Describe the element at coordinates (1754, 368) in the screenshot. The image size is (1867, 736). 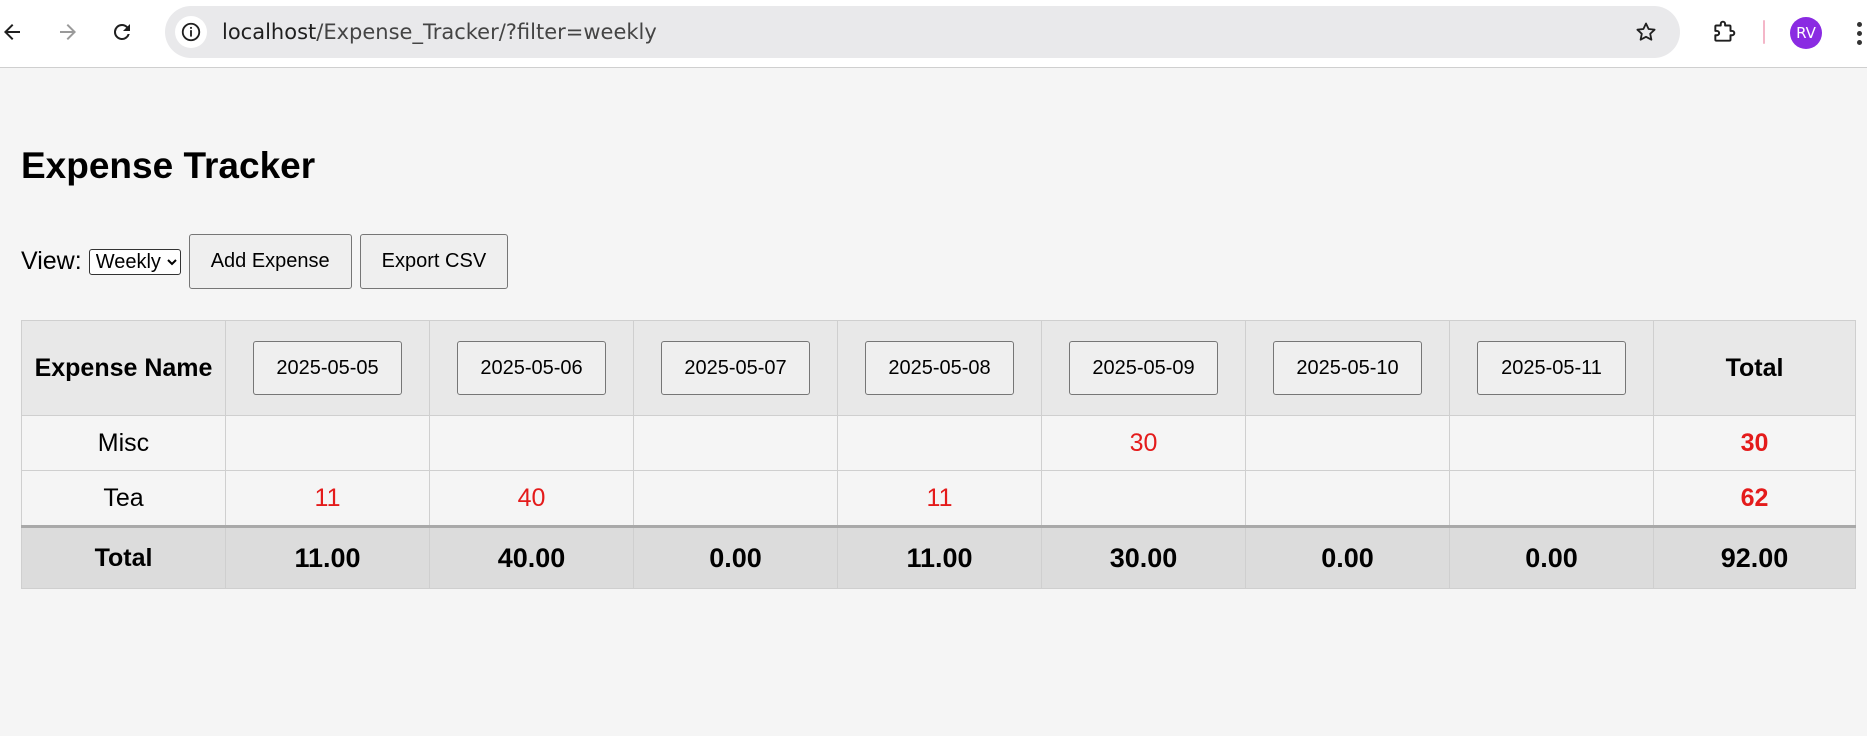
I see `total-header: Total` at that location.